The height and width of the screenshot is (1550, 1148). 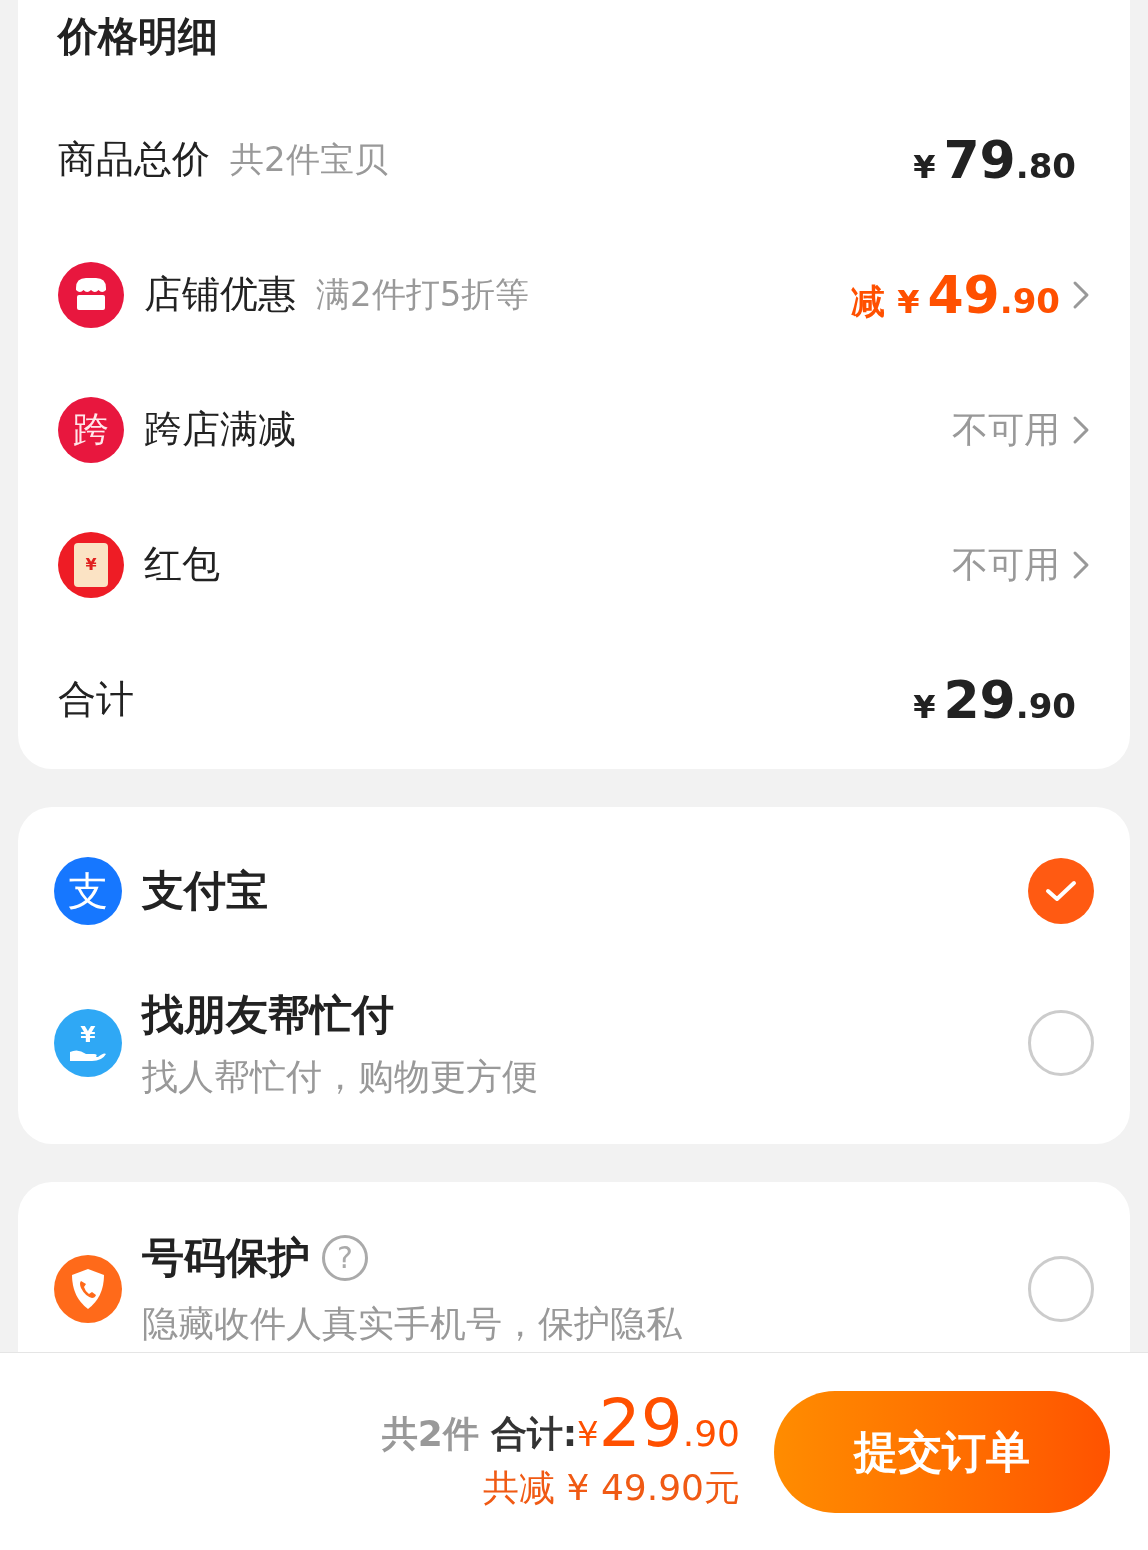 What do you see at coordinates (91, 294) in the screenshot?
I see `shop-icon` at bounding box center [91, 294].